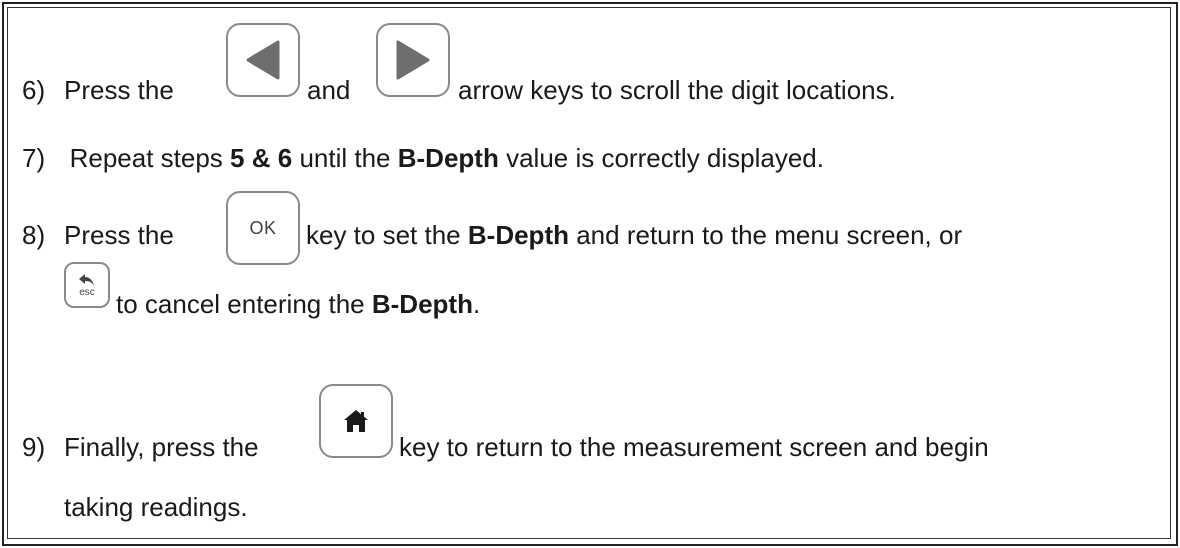  I want to click on left-arrow-icon, so click(263, 60).